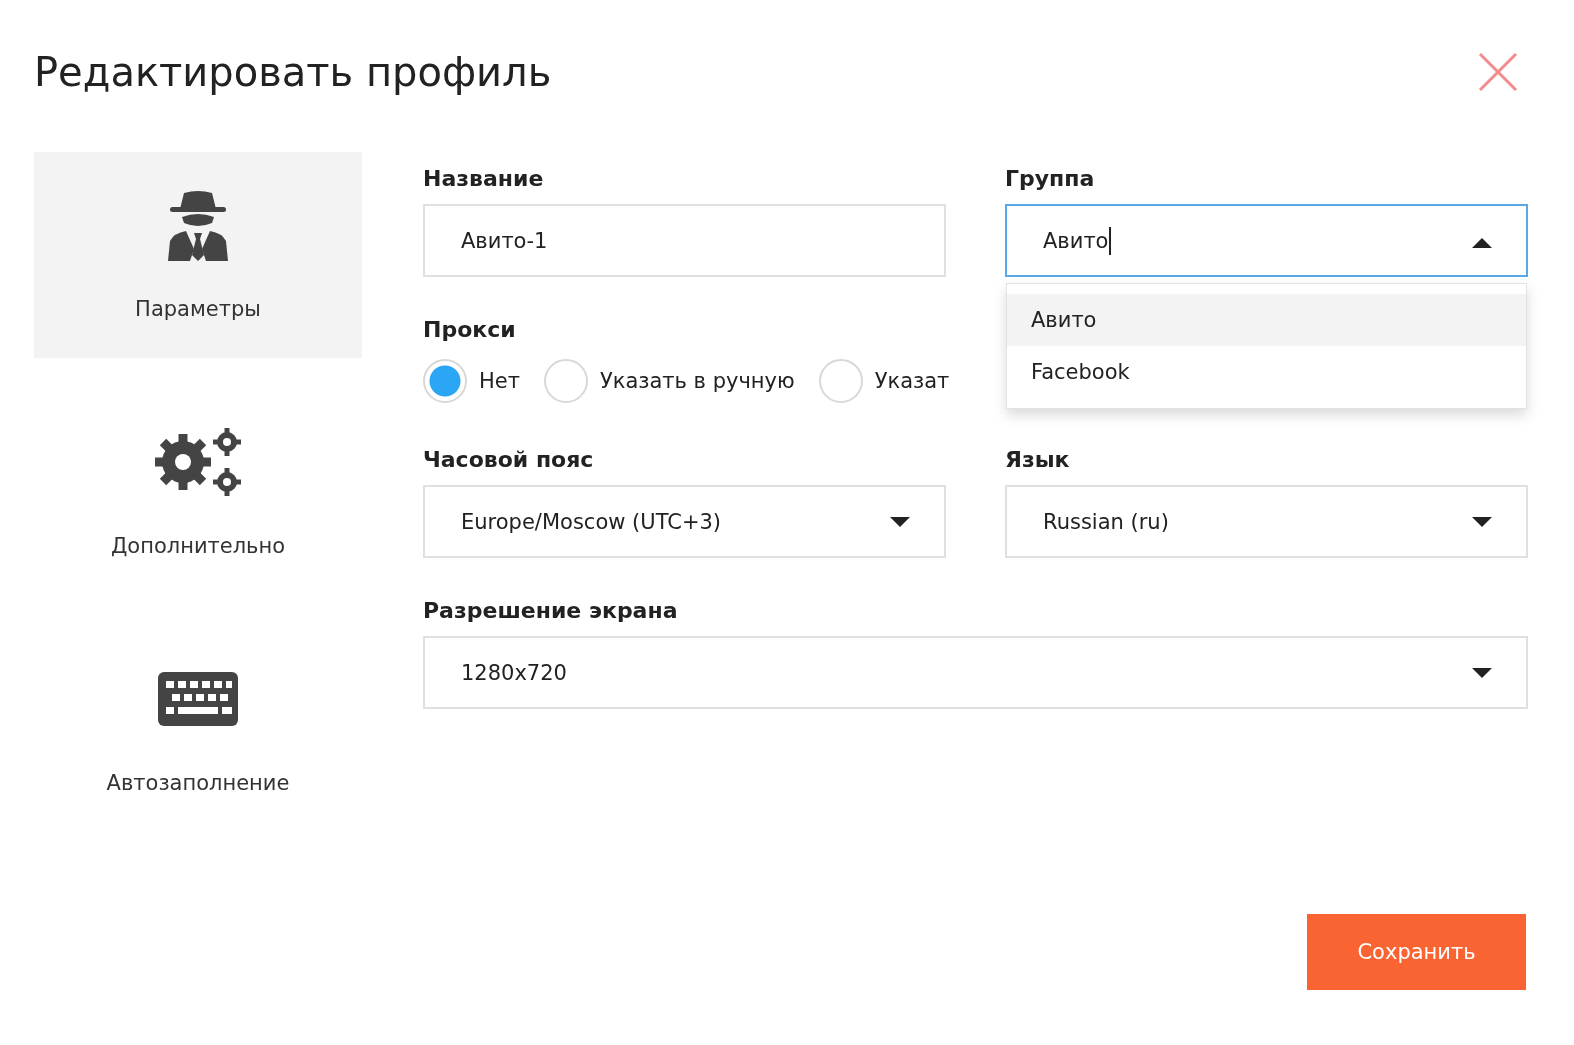  I want to click on dropdown-option: Авито, so click(1266, 320).